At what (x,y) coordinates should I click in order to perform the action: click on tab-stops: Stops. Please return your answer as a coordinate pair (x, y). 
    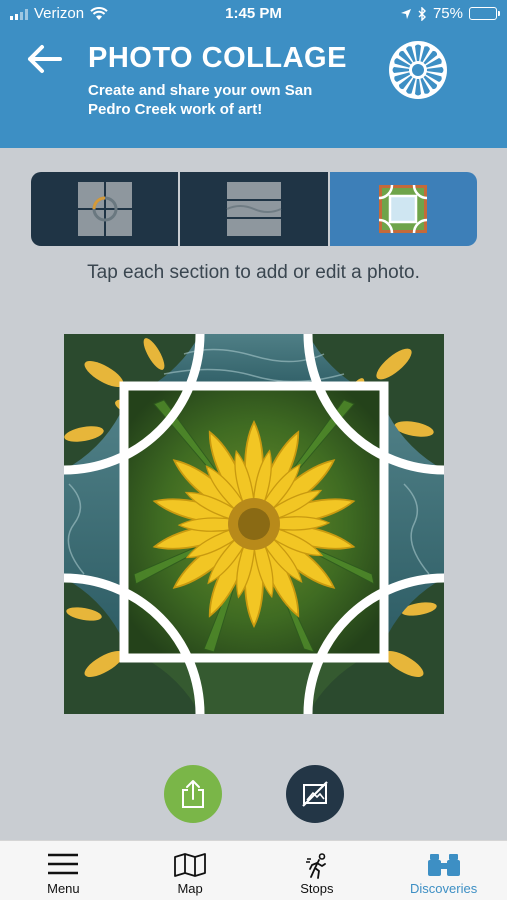
    Looking at the image, I should click on (317, 870).